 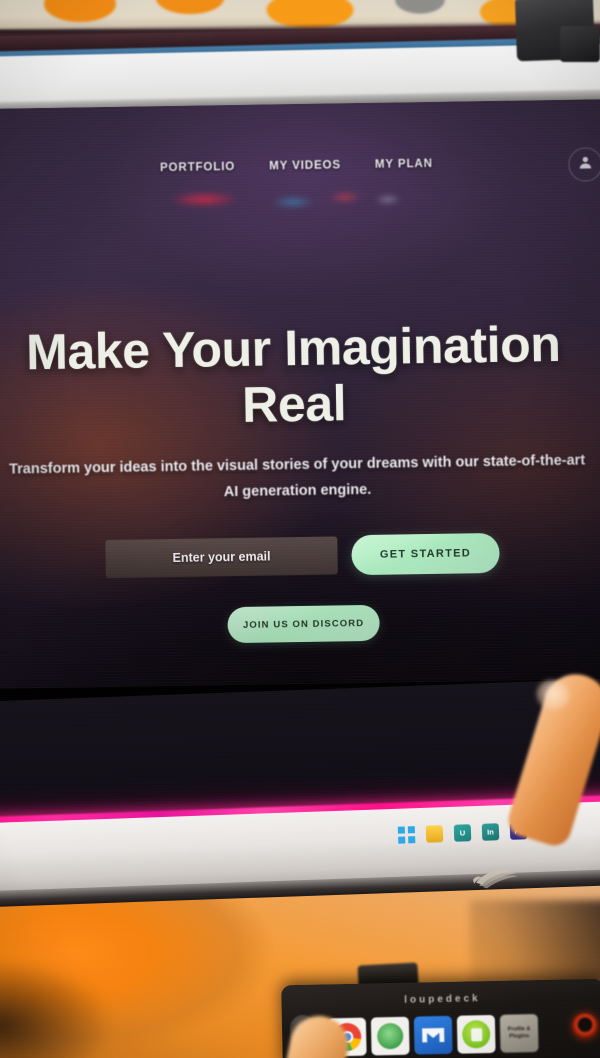 What do you see at coordinates (580, 44) in the screenshot?
I see `monitor-arm-joint` at bounding box center [580, 44].